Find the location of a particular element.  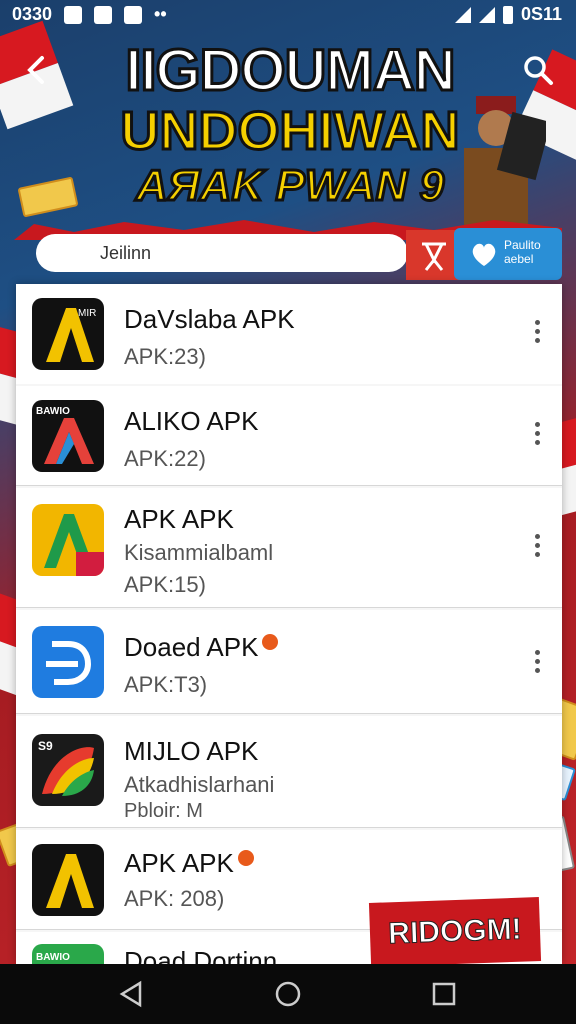

search-button is located at coordinates (538, 70).